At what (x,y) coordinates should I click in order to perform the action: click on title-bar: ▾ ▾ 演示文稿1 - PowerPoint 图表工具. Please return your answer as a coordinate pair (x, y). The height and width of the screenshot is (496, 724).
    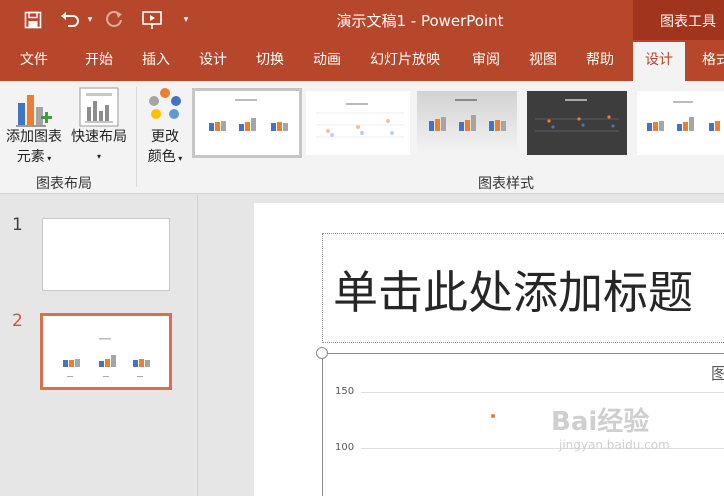
    Looking at the image, I should click on (362, 20).